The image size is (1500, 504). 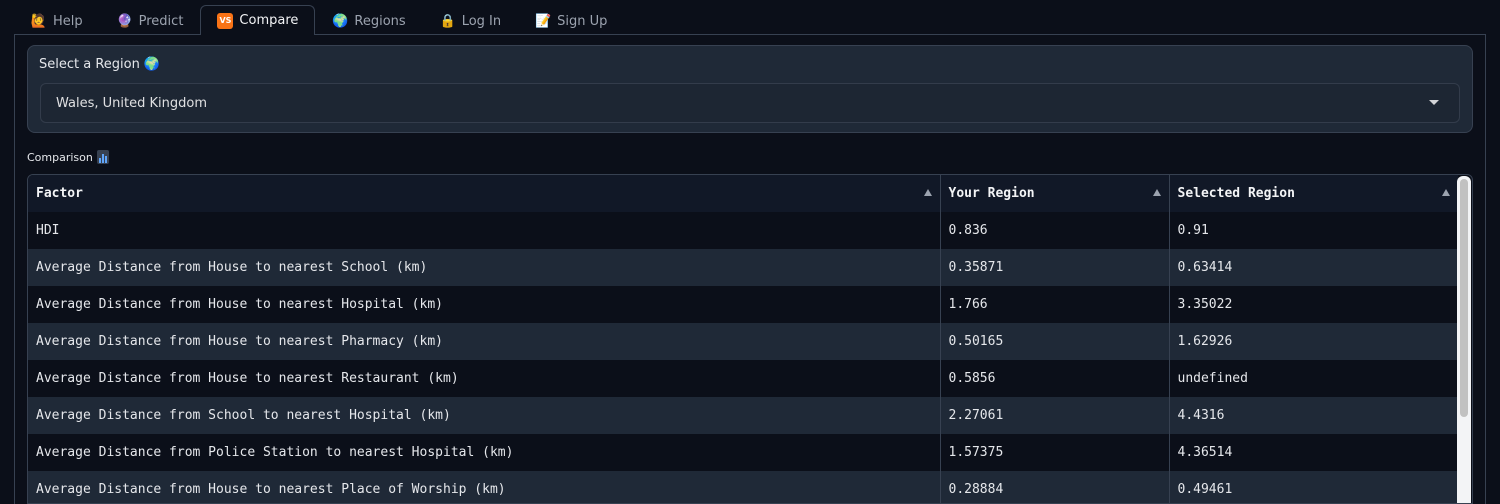 What do you see at coordinates (484, 230) in the screenshot?
I see `factor-cell: HDI` at bounding box center [484, 230].